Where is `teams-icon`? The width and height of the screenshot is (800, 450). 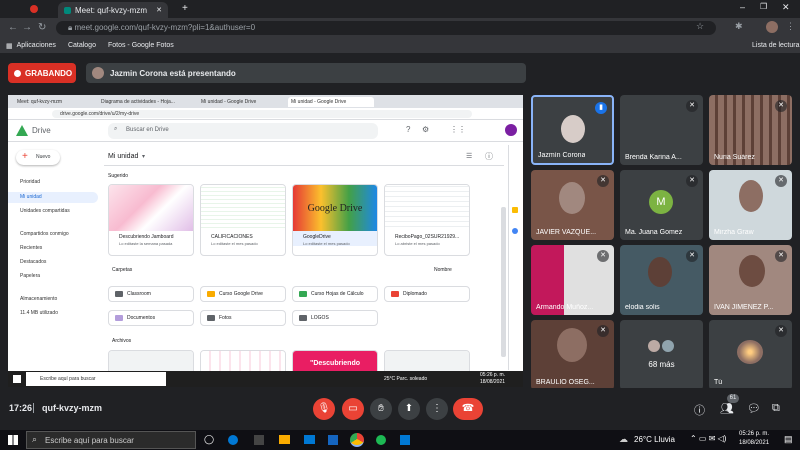
teams-icon is located at coordinates (405, 440).